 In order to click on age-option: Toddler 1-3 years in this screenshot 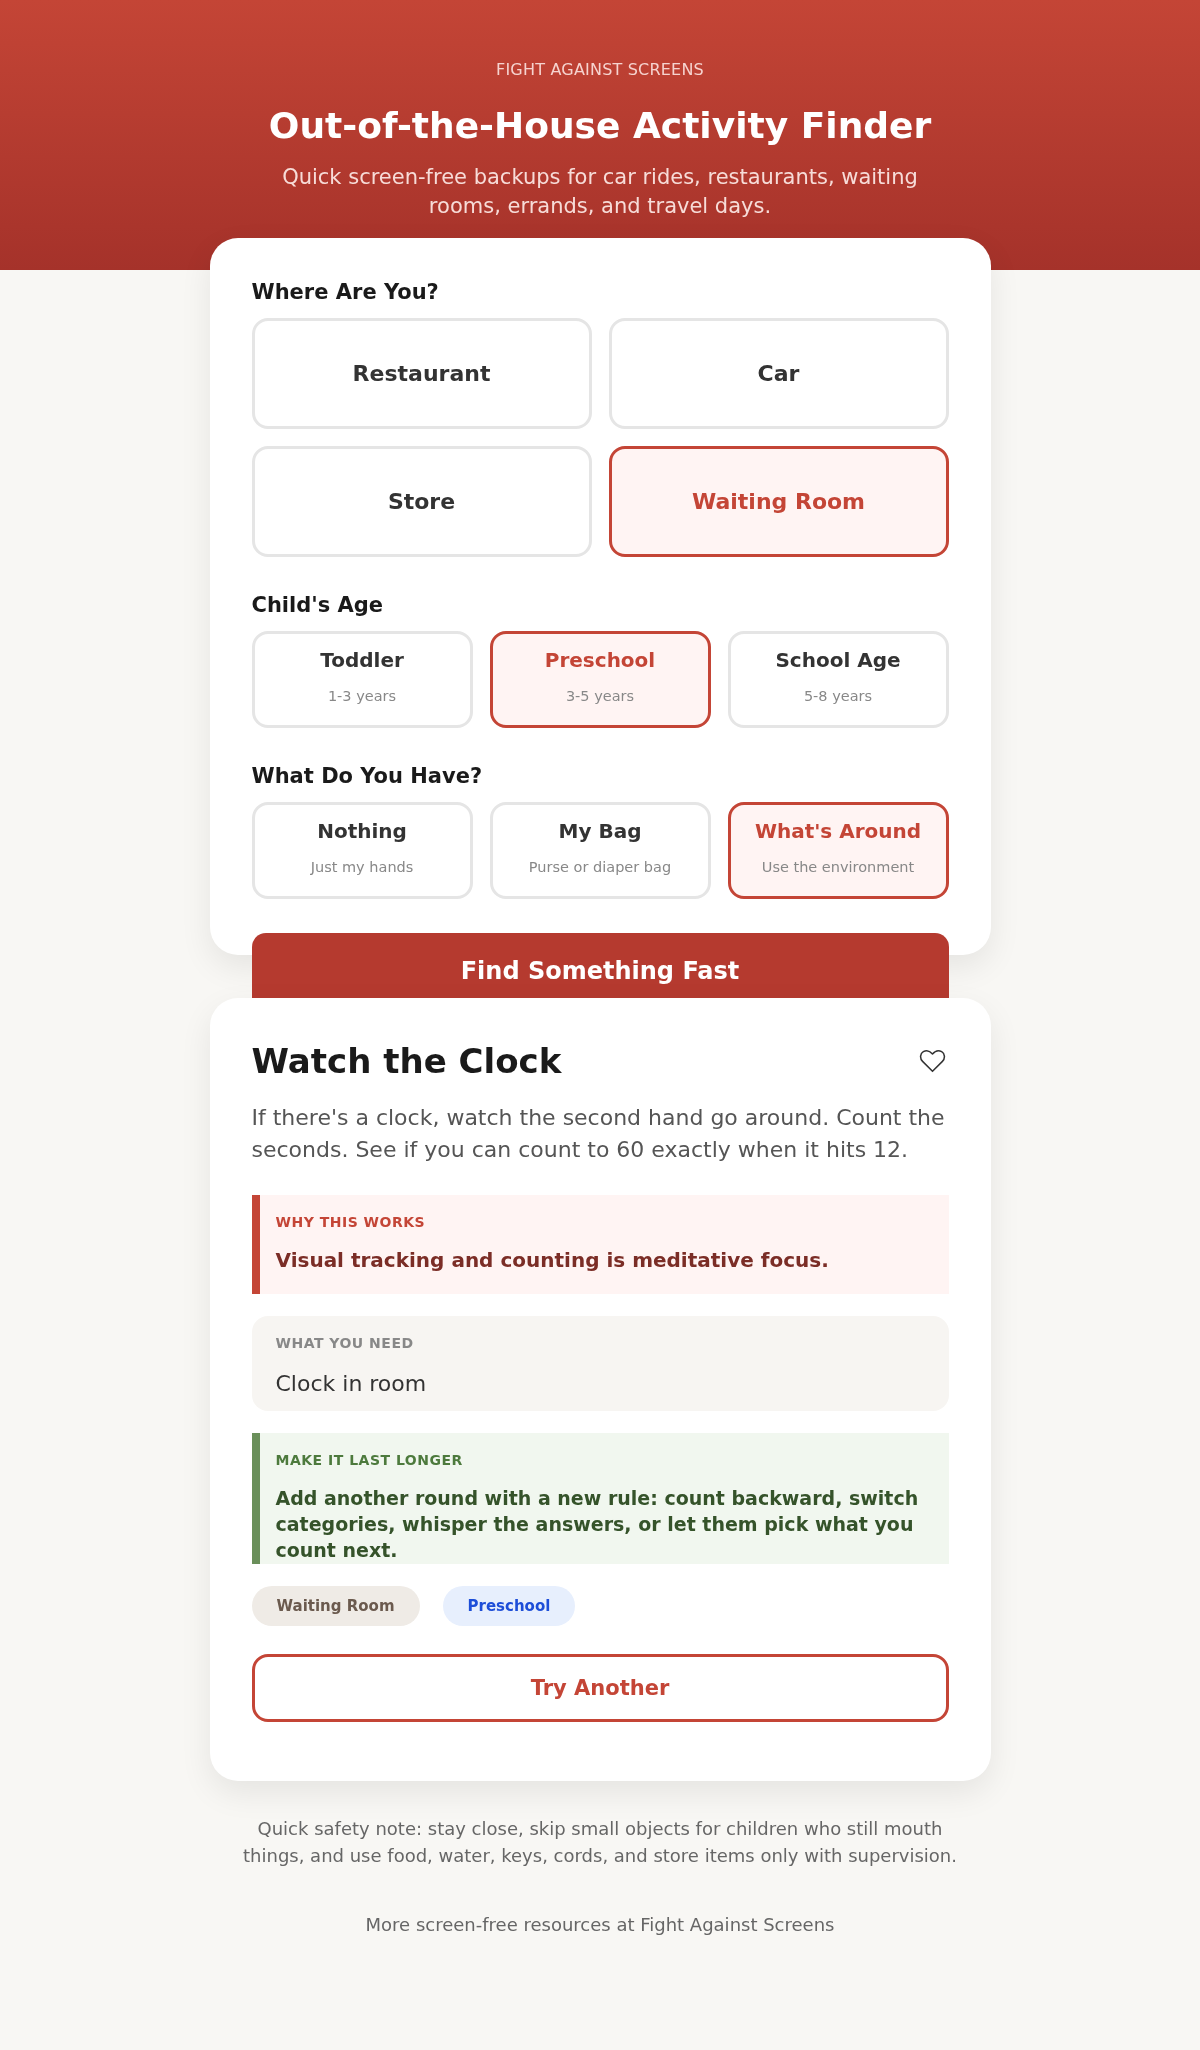, I will do `click(362, 679)`.